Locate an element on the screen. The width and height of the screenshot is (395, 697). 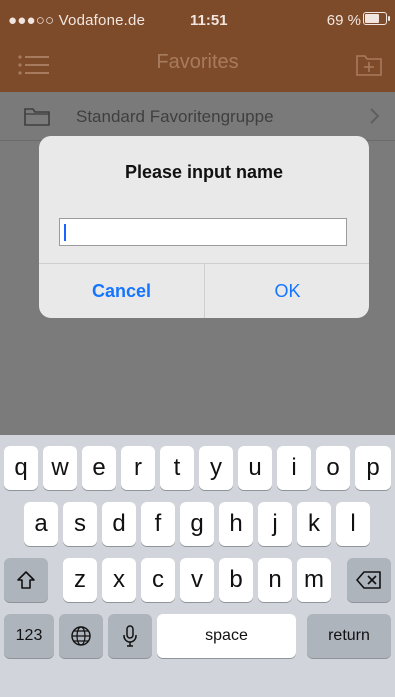
dialog-title: Please input name is located at coordinates (204, 172).